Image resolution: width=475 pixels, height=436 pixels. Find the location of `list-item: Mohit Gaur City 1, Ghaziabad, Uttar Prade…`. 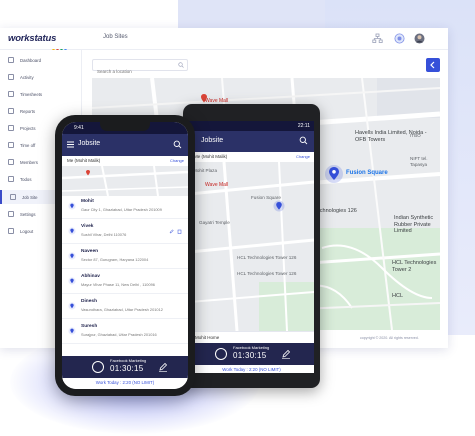

list-item: Mohit Gaur City 1, Ghaziabad, Uttar Prade… is located at coordinates (125, 207).